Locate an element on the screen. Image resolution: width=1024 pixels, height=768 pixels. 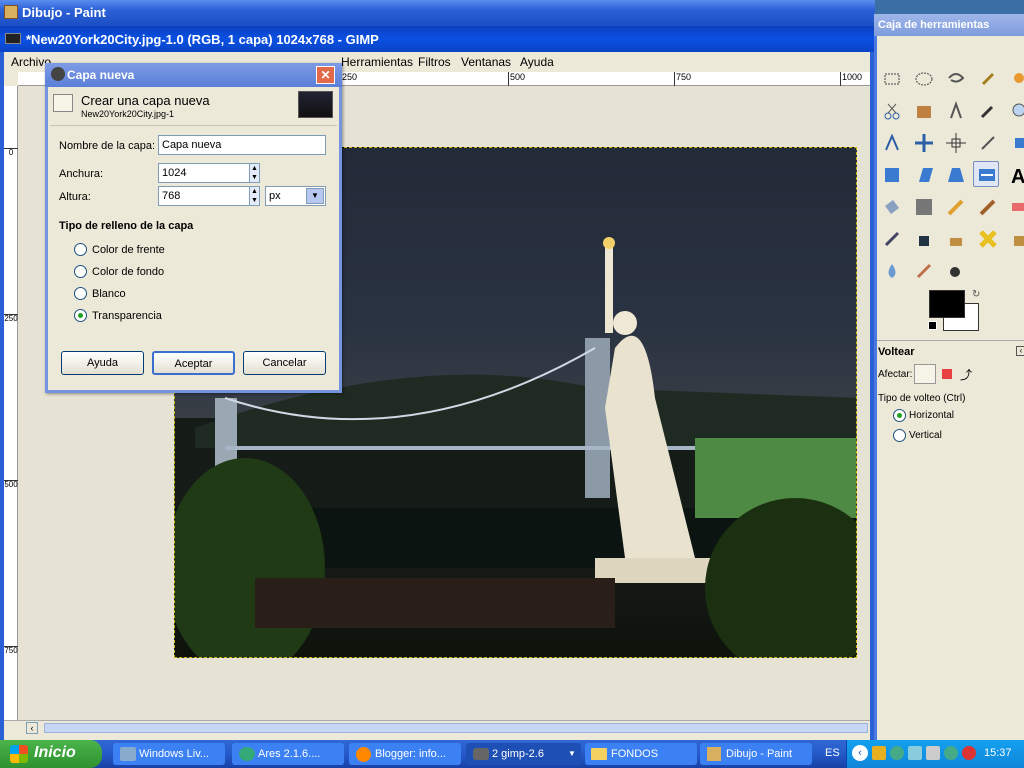
fill-white-radio is located at coordinates (80, 293).